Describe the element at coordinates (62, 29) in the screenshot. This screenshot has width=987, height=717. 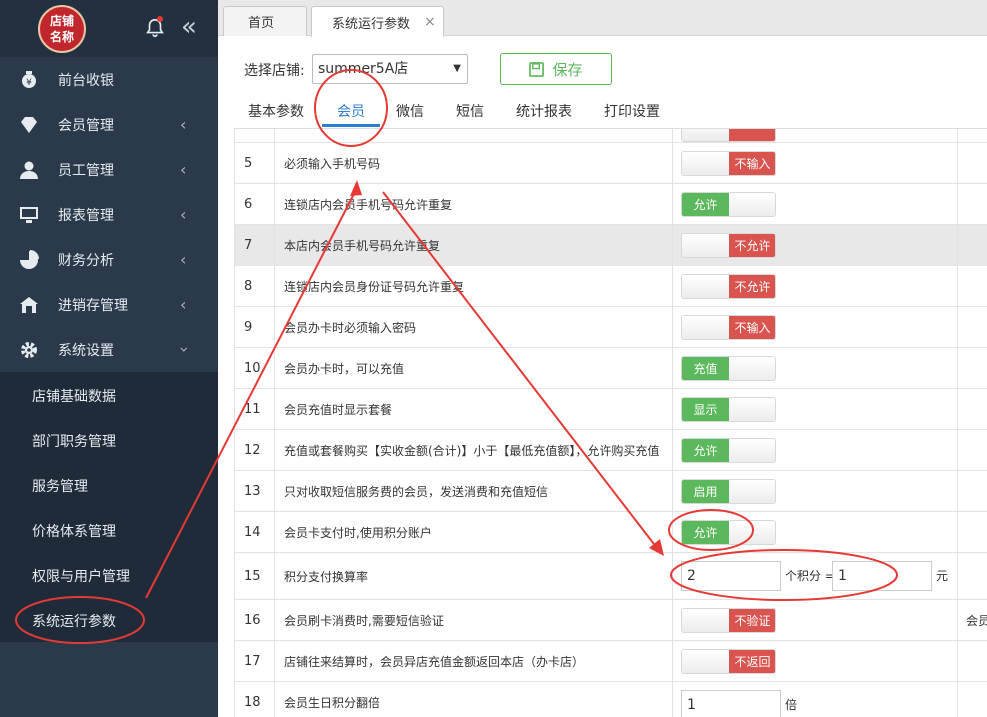
I see `store-logo: 店铺 名称` at that location.